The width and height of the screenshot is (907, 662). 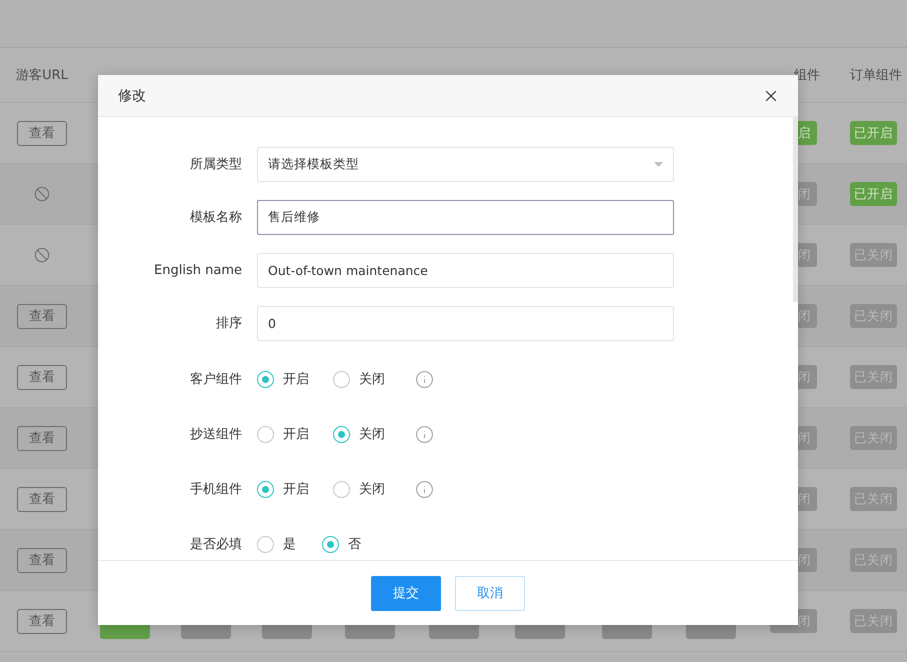 What do you see at coordinates (465, 217) in the screenshot?
I see `text-field: 售后维修` at bounding box center [465, 217].